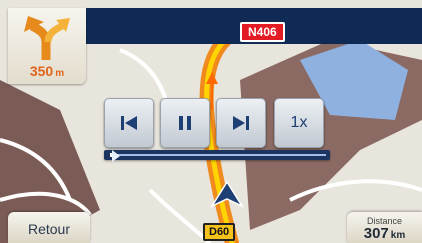 The width and height of the screenshot is (422, 243). Describe the element at coordinates (49, 227) in the screenshot. I see `back-button: Retour` at that location.